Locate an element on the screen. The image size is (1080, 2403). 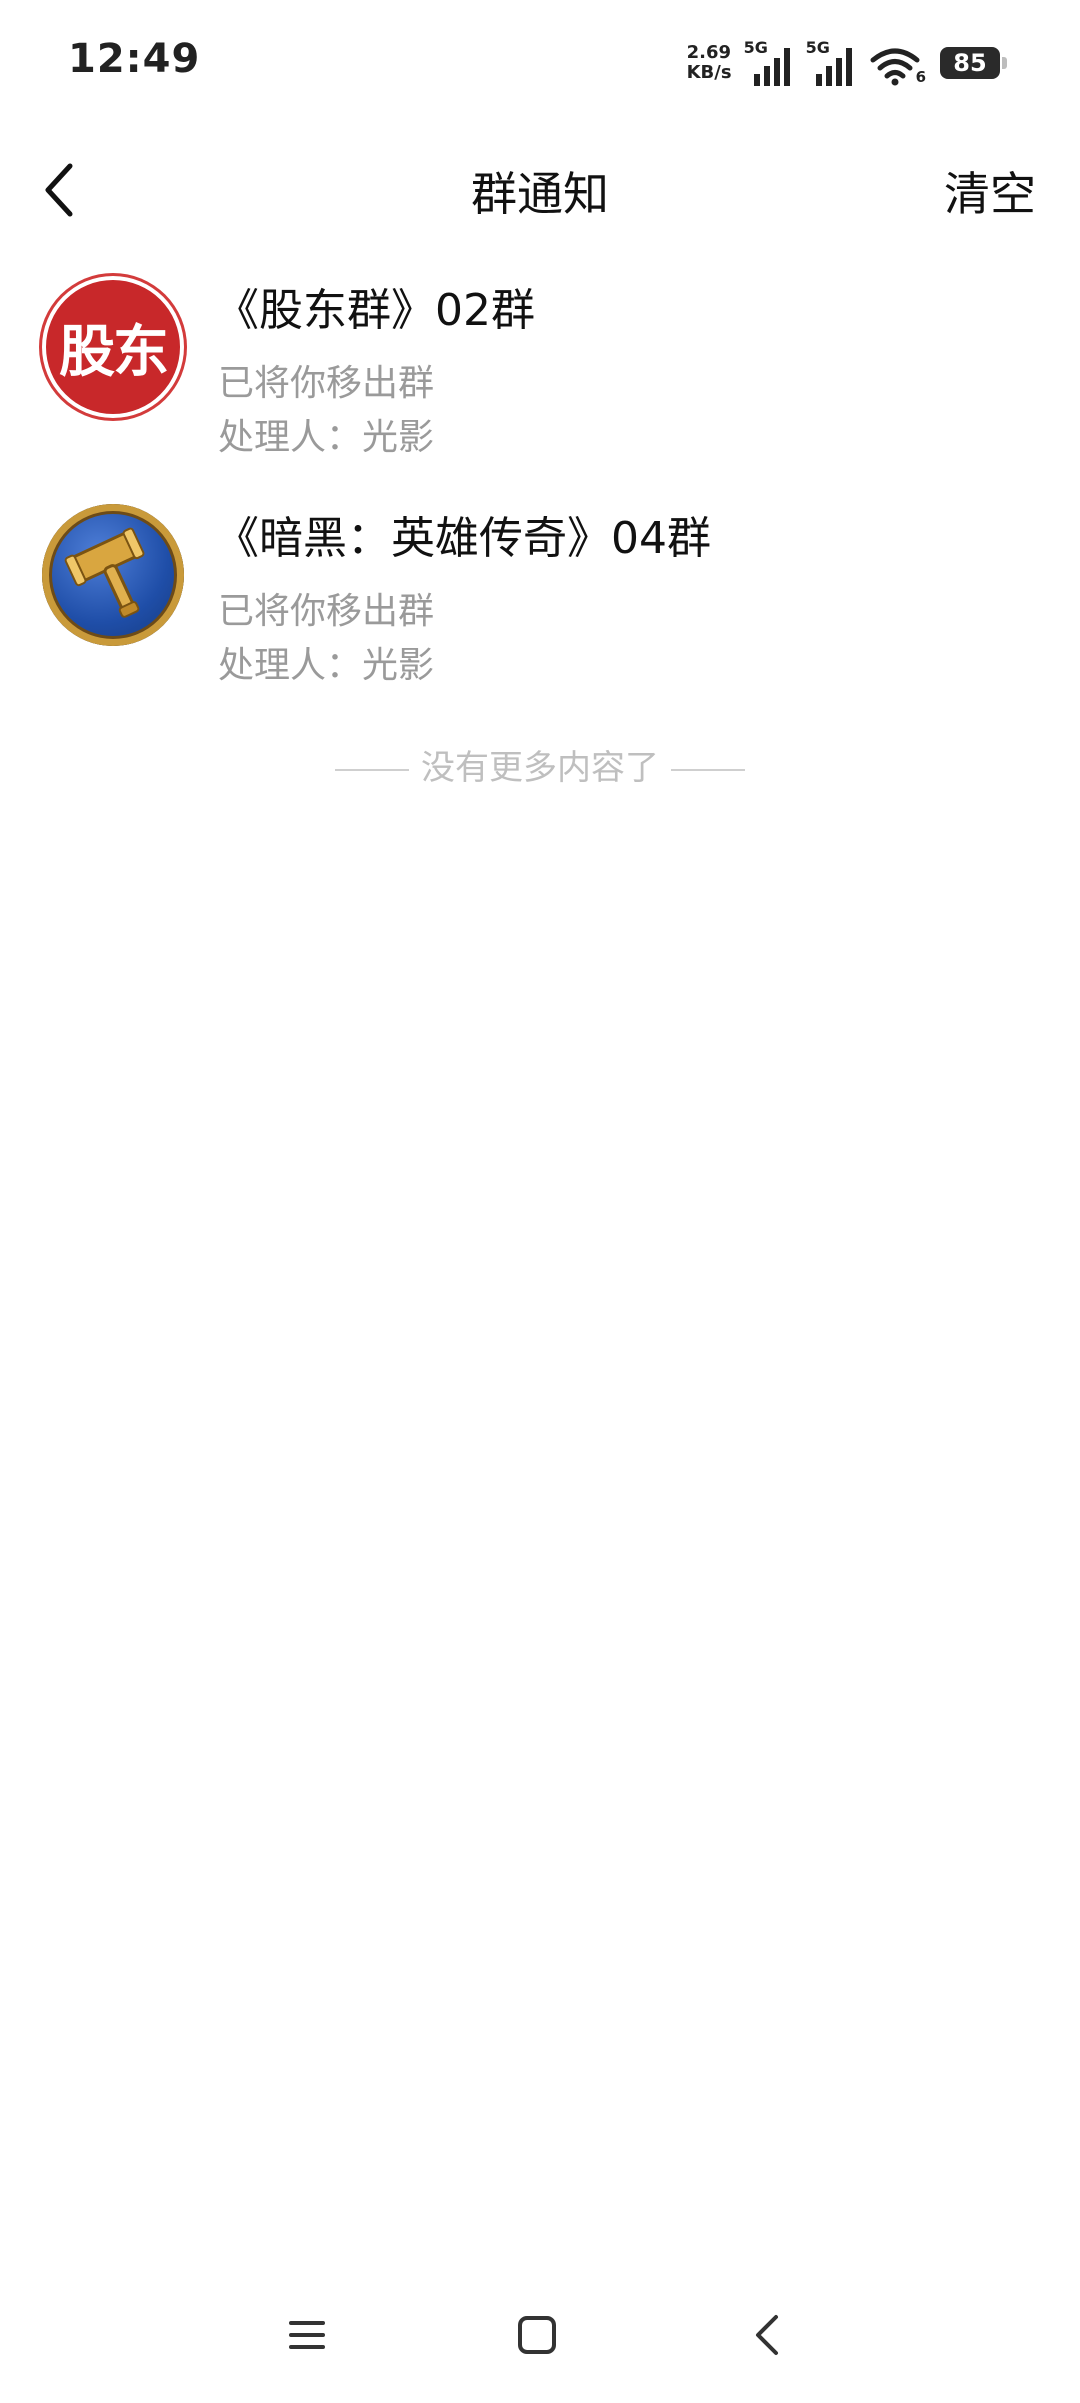
system-nav-bar is located at coordinates (540, 2335).